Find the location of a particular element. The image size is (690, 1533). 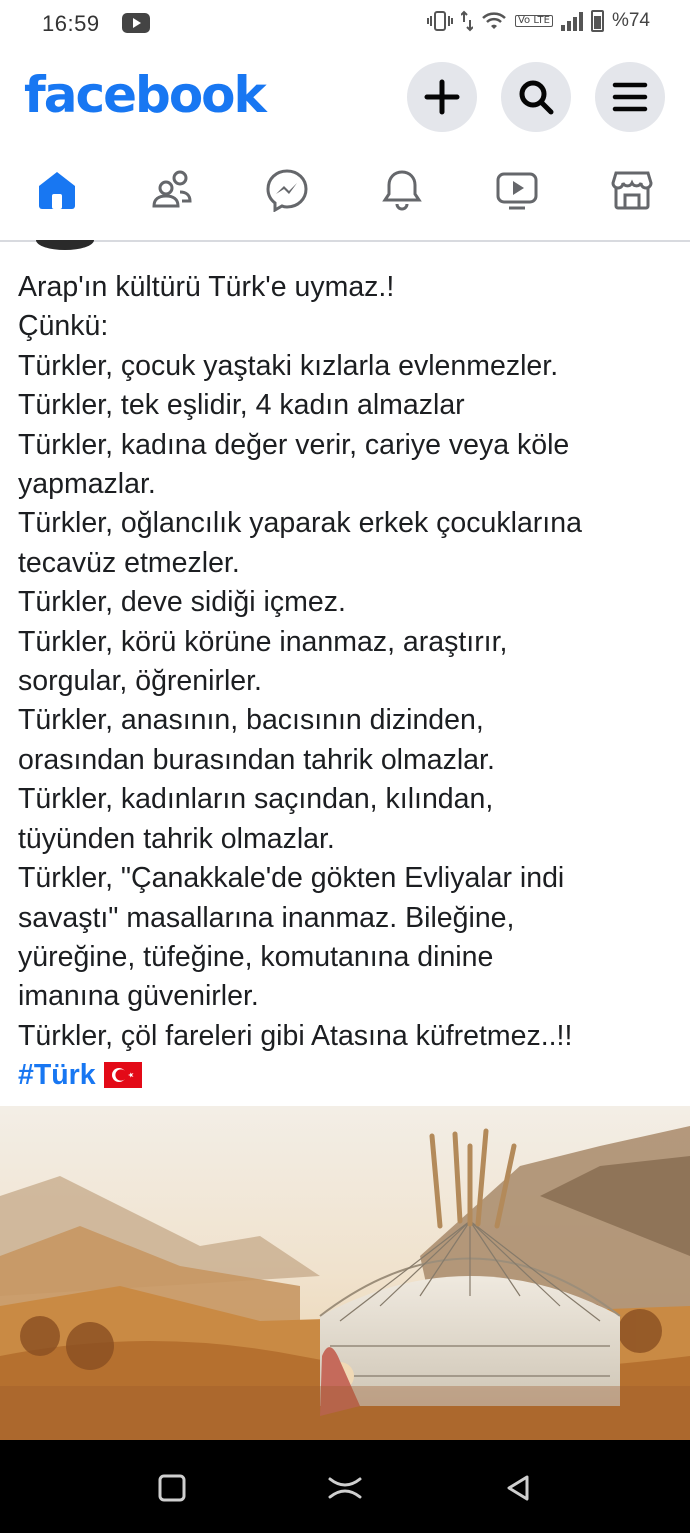

post-text-line: Arap'ın kültürü Türk'e uymaz.! is located at coordinates (206, 287).